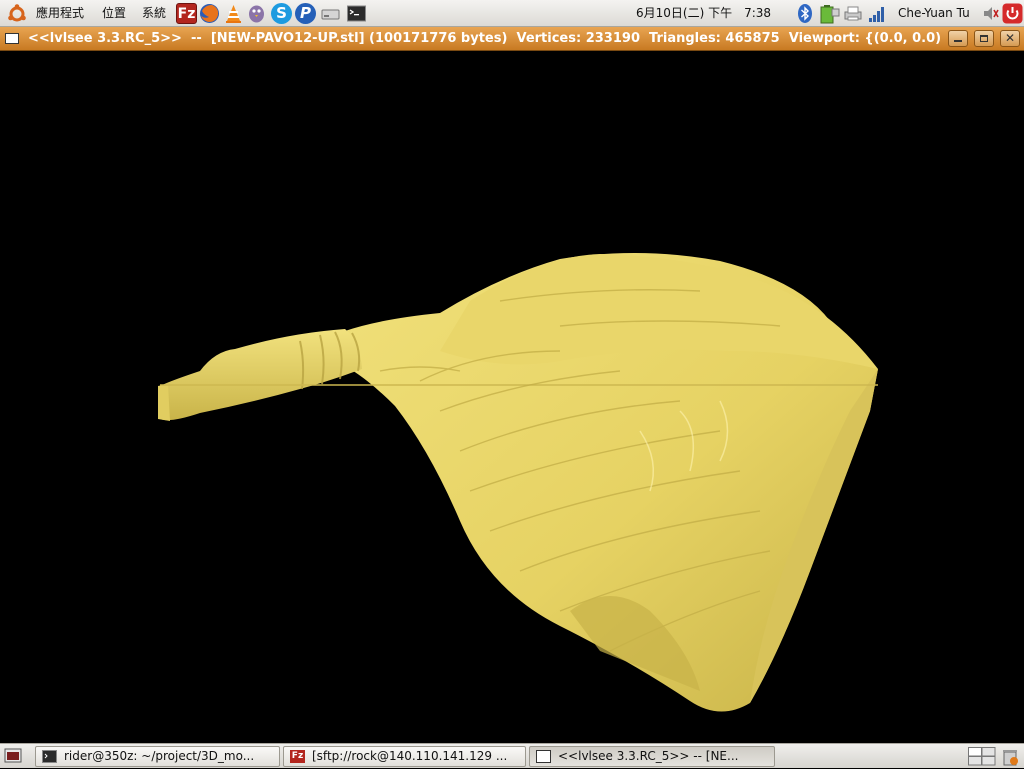  Describe the element at coordinates (261, 375) in the screenshot. I see `model-tube` at that location.